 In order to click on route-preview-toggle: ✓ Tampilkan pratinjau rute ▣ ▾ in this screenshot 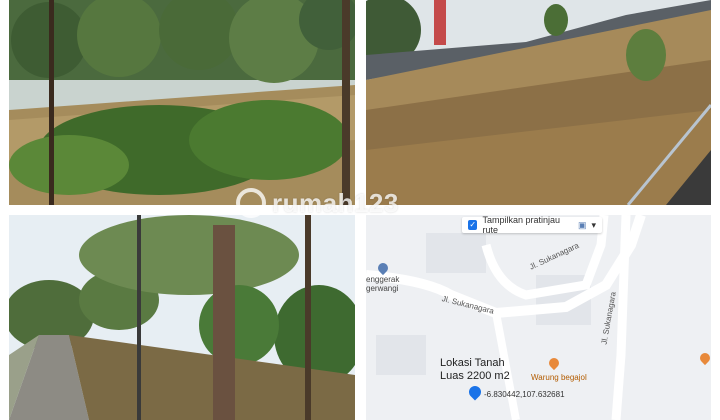, I will do `click(532, 225)`.